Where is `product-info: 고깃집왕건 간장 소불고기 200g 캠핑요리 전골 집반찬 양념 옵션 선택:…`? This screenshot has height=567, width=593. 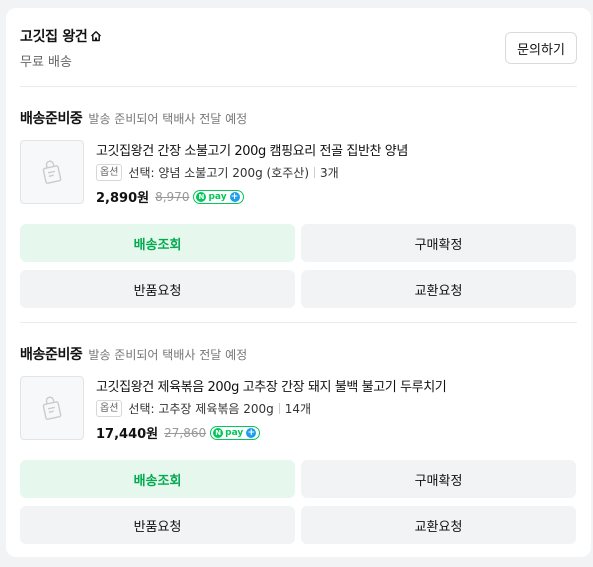
product-info: 고깃집왕건 간장 소불고기 200g 캠핑요리 전골 집반찬 양념 옵션 선택:… is located at coordinates (336, 173).